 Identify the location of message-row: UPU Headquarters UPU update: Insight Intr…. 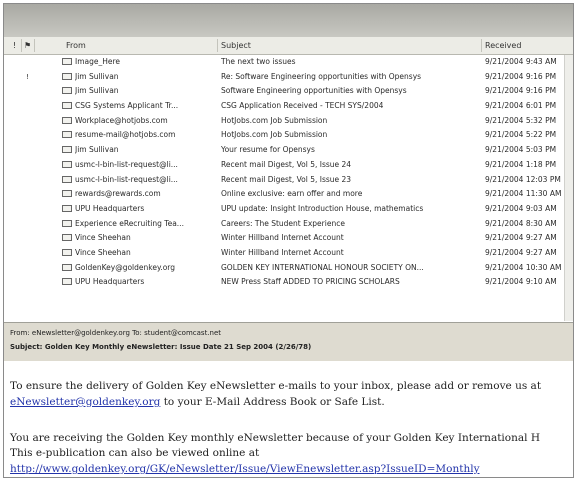
(288, 209).